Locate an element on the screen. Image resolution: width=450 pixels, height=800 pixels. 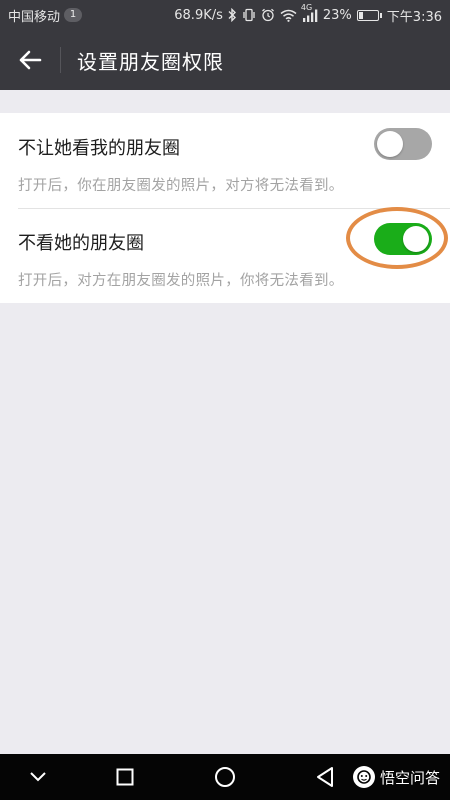
setting-description: 打开后，你在朋友圈发的照片，对方将无法看到。 is located at coordinates (181, 186).